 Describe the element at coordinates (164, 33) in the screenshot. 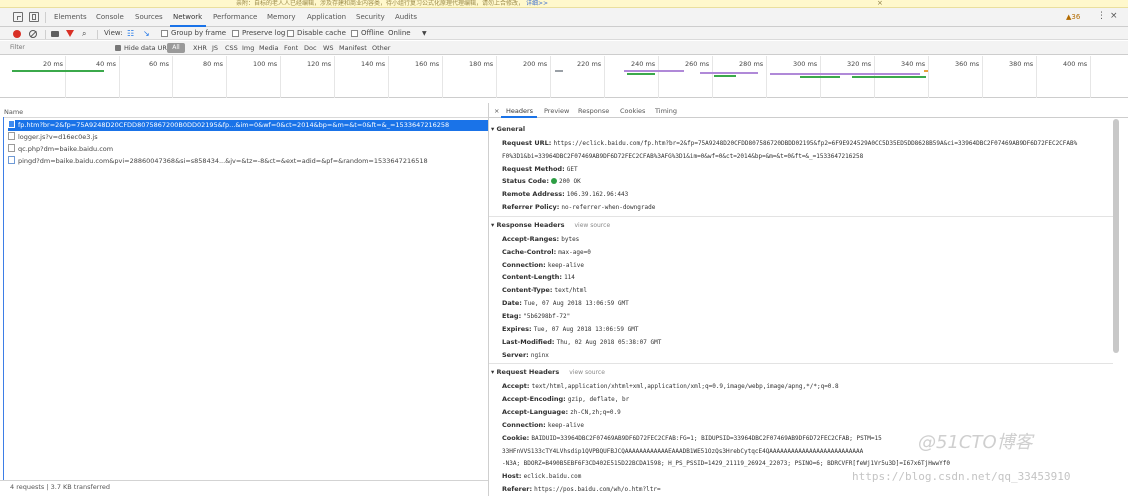

I see `group-by-frame-checkbox` at that location.